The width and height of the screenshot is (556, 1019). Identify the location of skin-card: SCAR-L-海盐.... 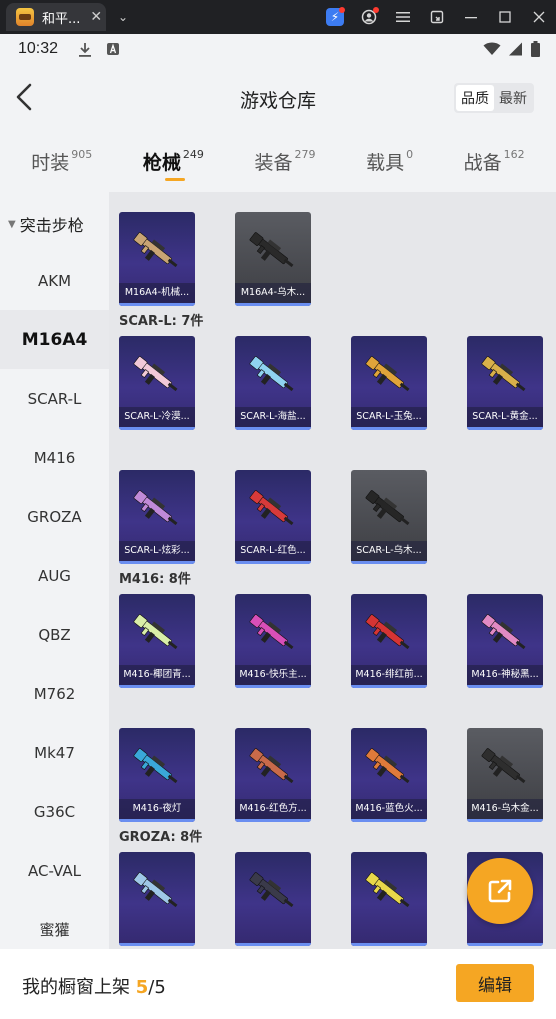
(273, 383).